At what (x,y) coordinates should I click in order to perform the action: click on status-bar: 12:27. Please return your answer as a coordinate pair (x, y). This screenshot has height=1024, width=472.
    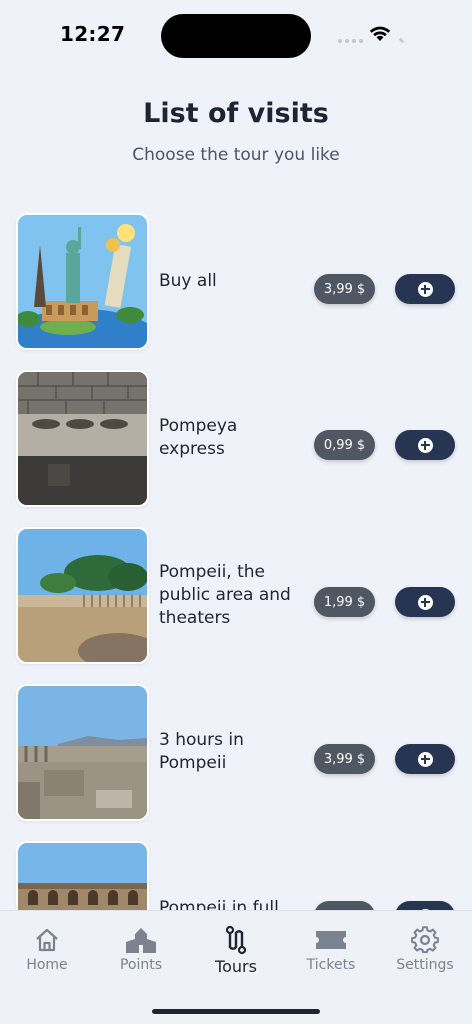
    Looking at the image, I should click on (236, 35).